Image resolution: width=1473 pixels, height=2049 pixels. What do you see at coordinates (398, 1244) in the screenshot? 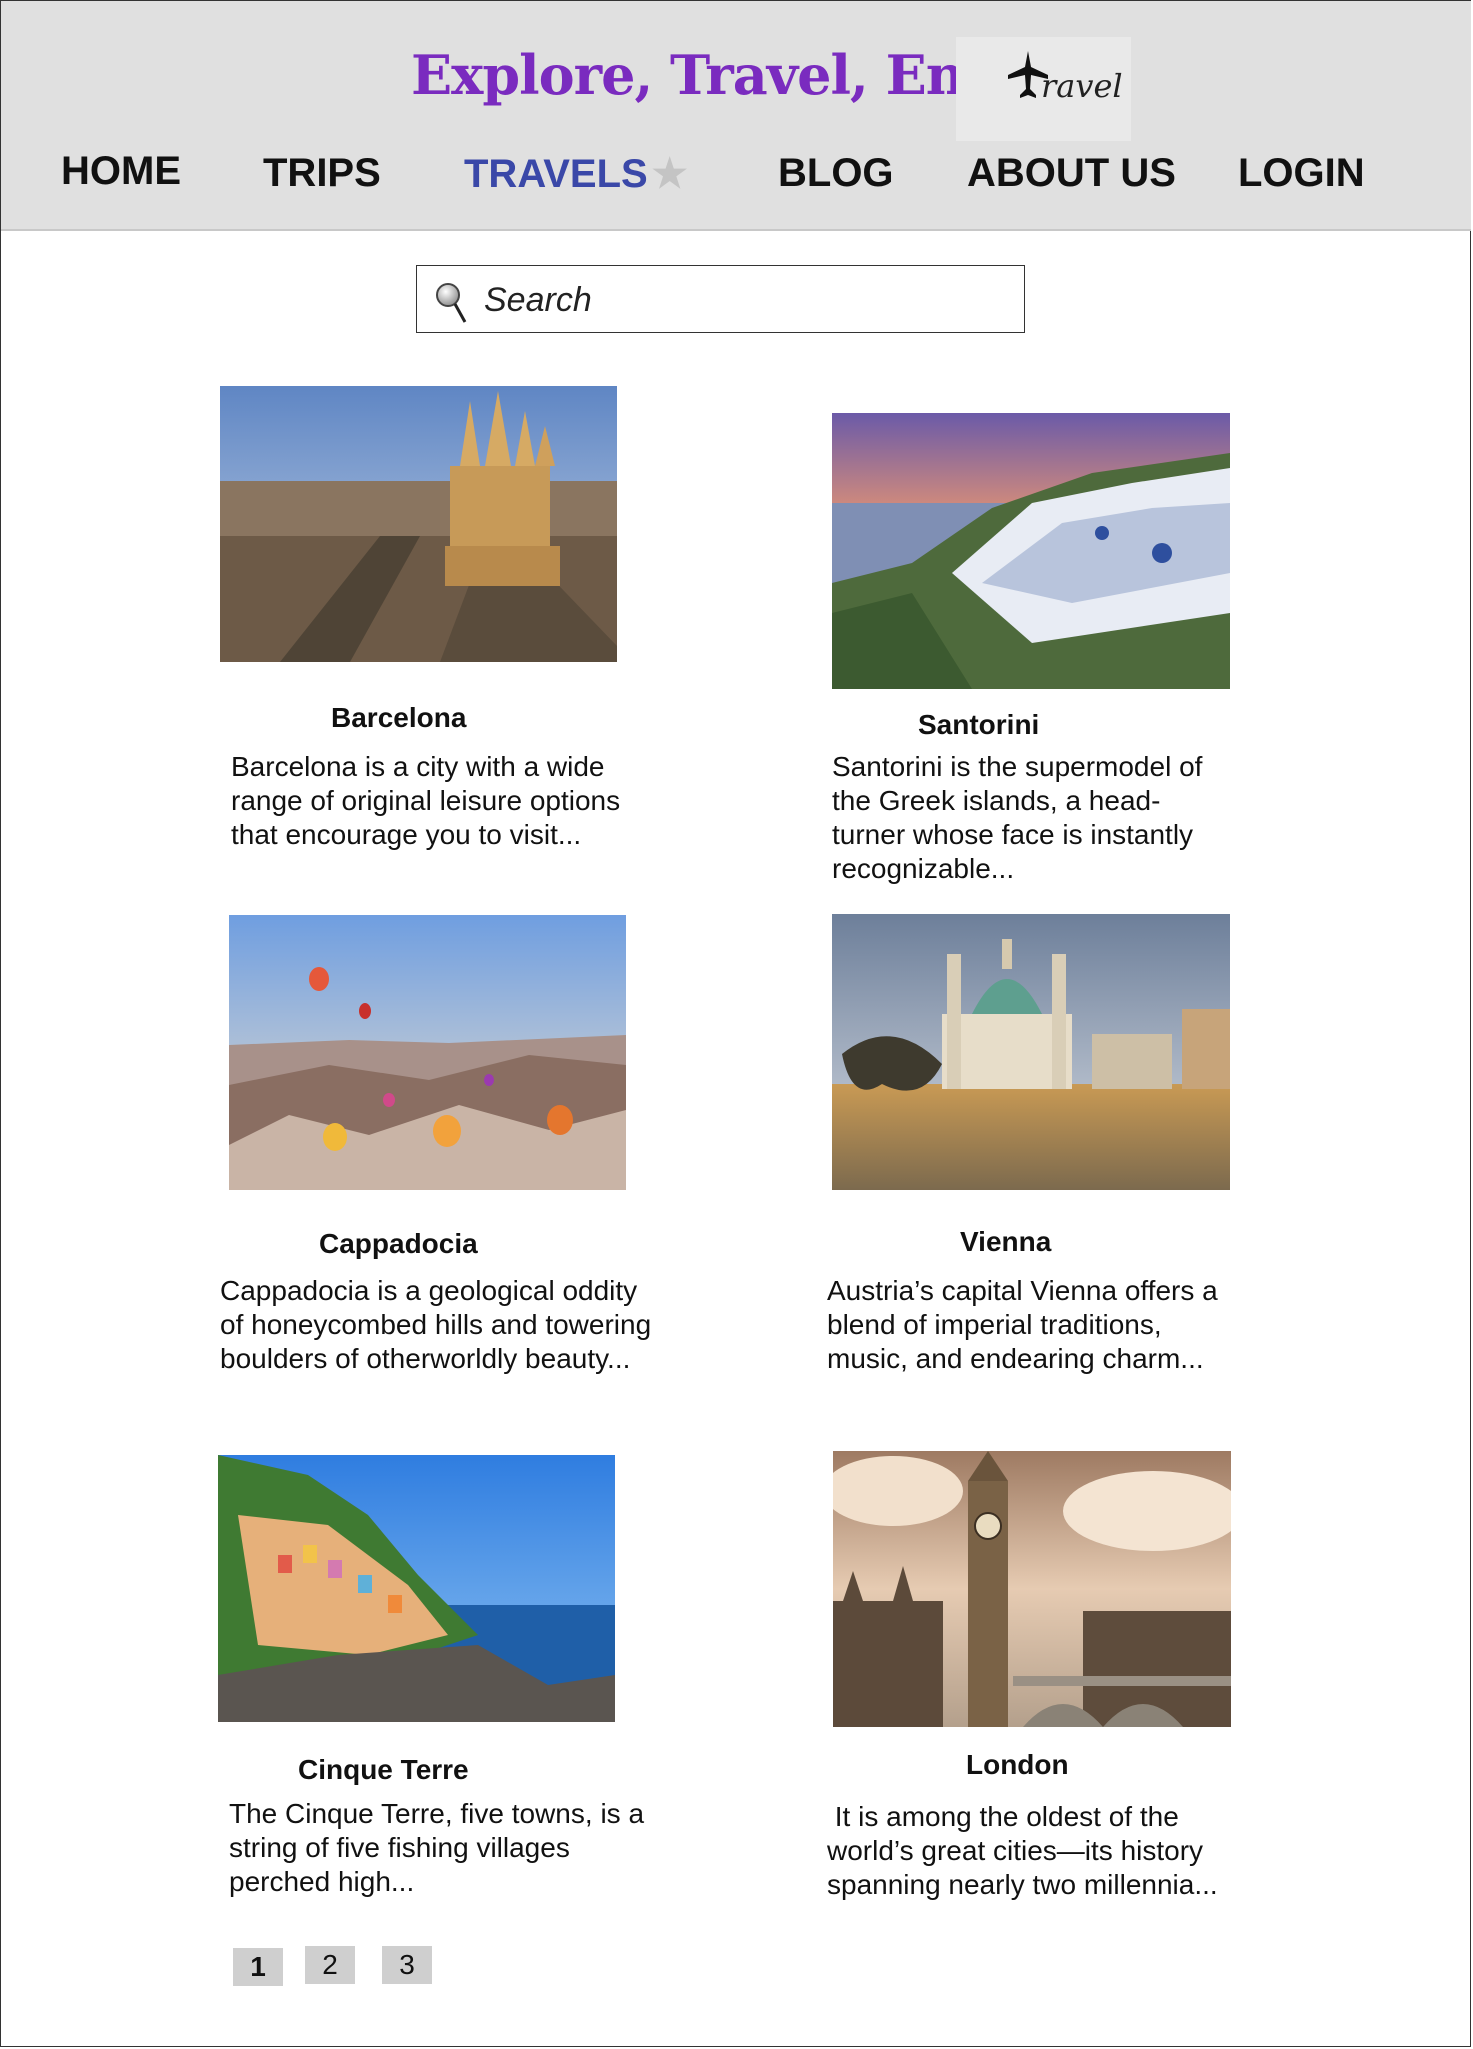
I see `card-title: Cappadocia` at bounding box center [398, 1244].